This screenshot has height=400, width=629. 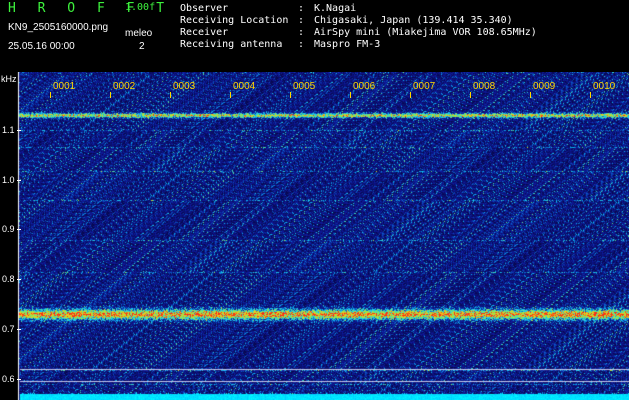 I want to click on time-marker: 0005, so click(x=304, y=86).